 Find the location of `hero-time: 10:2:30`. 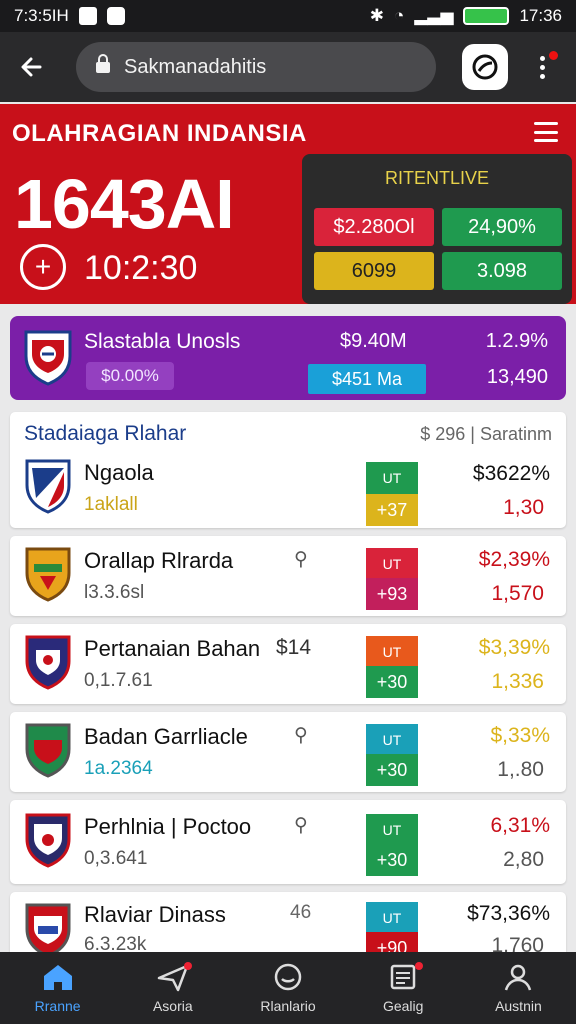

hero-time: 10:2:30 is located at coordinates (141, 268).